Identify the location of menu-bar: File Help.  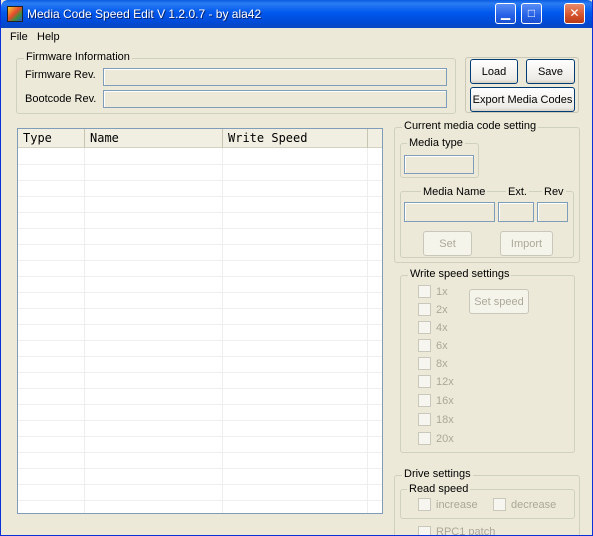
(296, 37).